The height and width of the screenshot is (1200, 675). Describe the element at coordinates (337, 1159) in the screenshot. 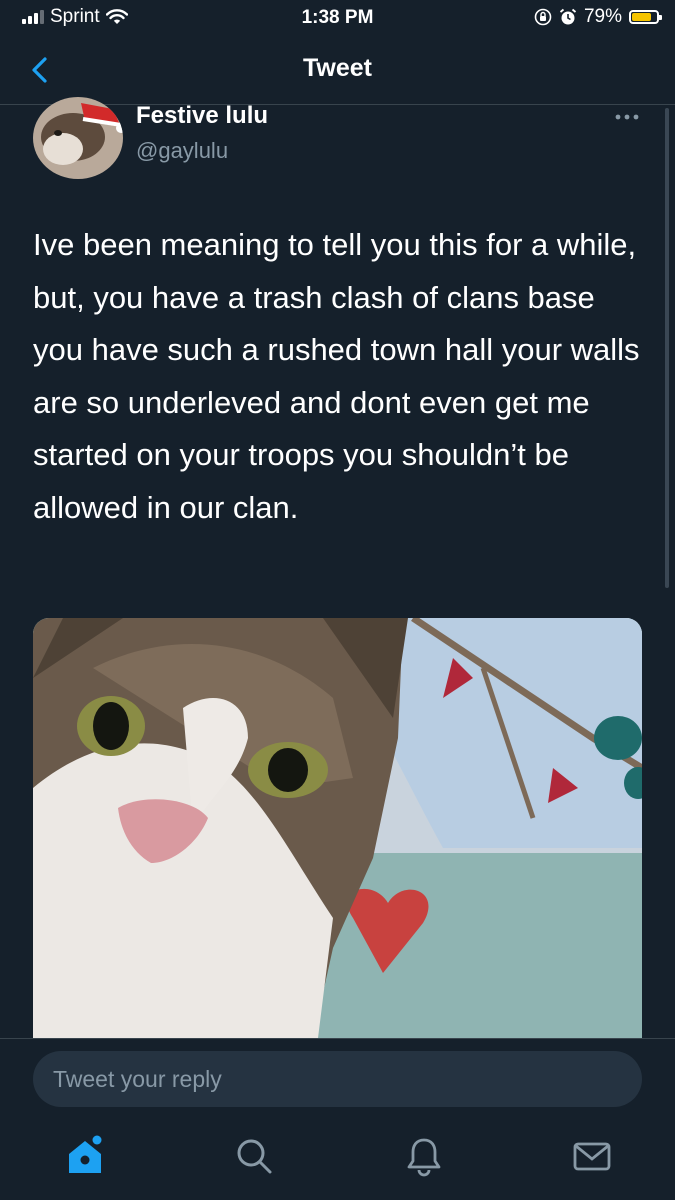

I see `tab-bar` at that location.